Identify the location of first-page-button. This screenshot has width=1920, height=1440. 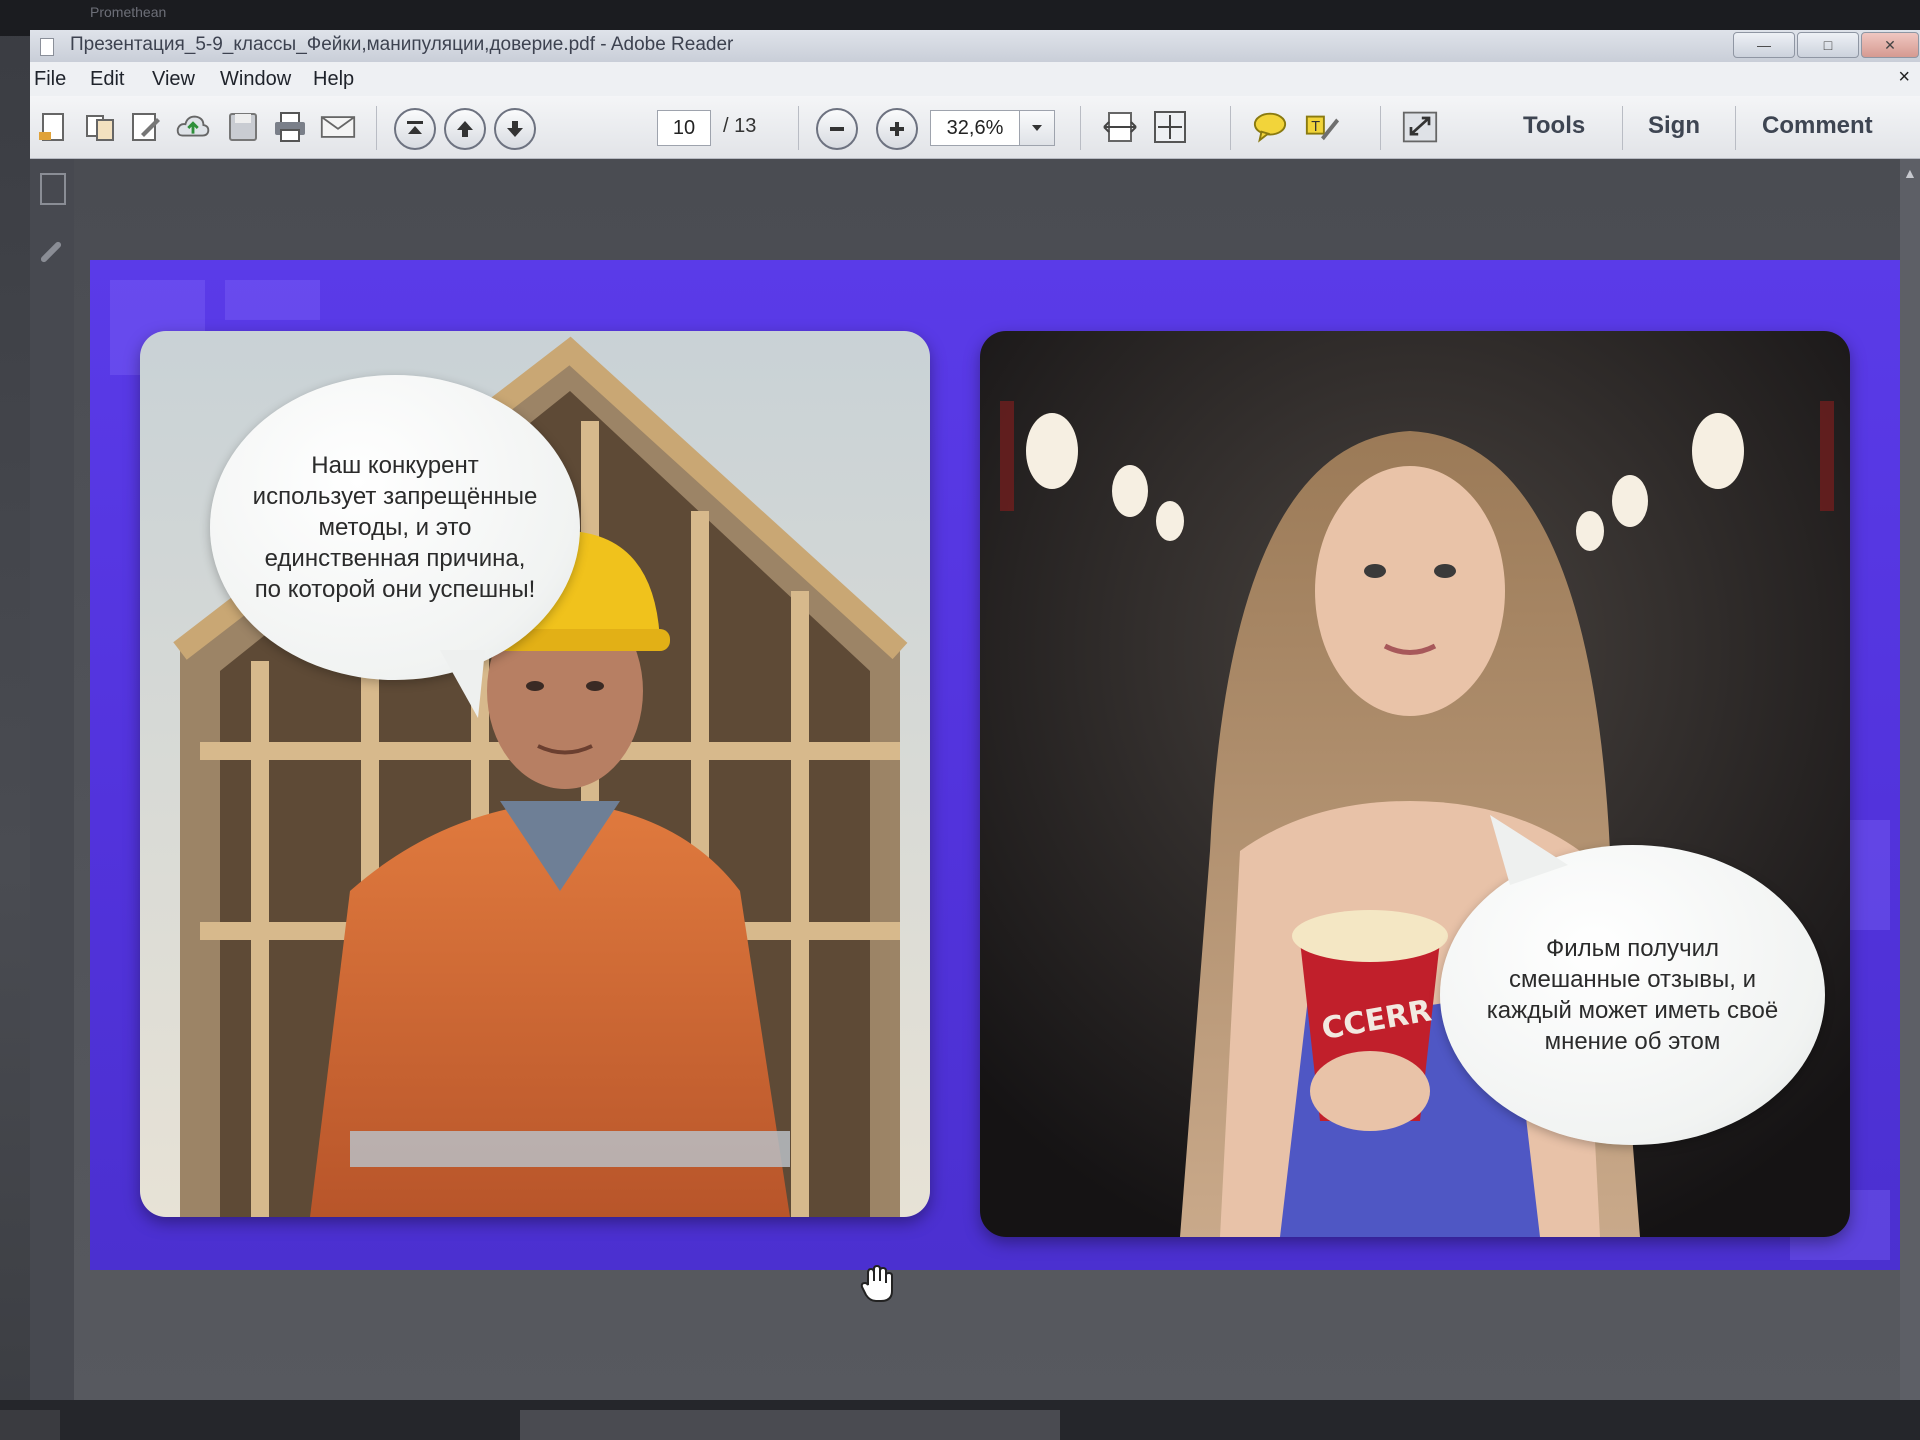
(415, 129).